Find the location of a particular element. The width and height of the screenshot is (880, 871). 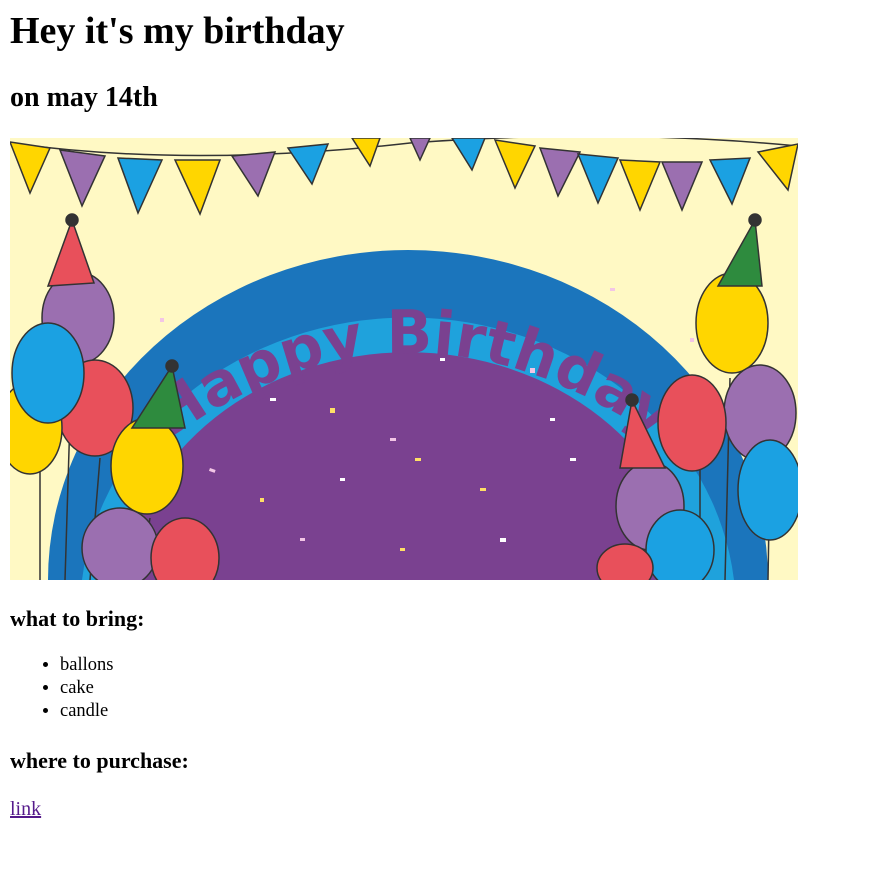

bring-list: ballons cake candle is located at coordinates (440, 688).